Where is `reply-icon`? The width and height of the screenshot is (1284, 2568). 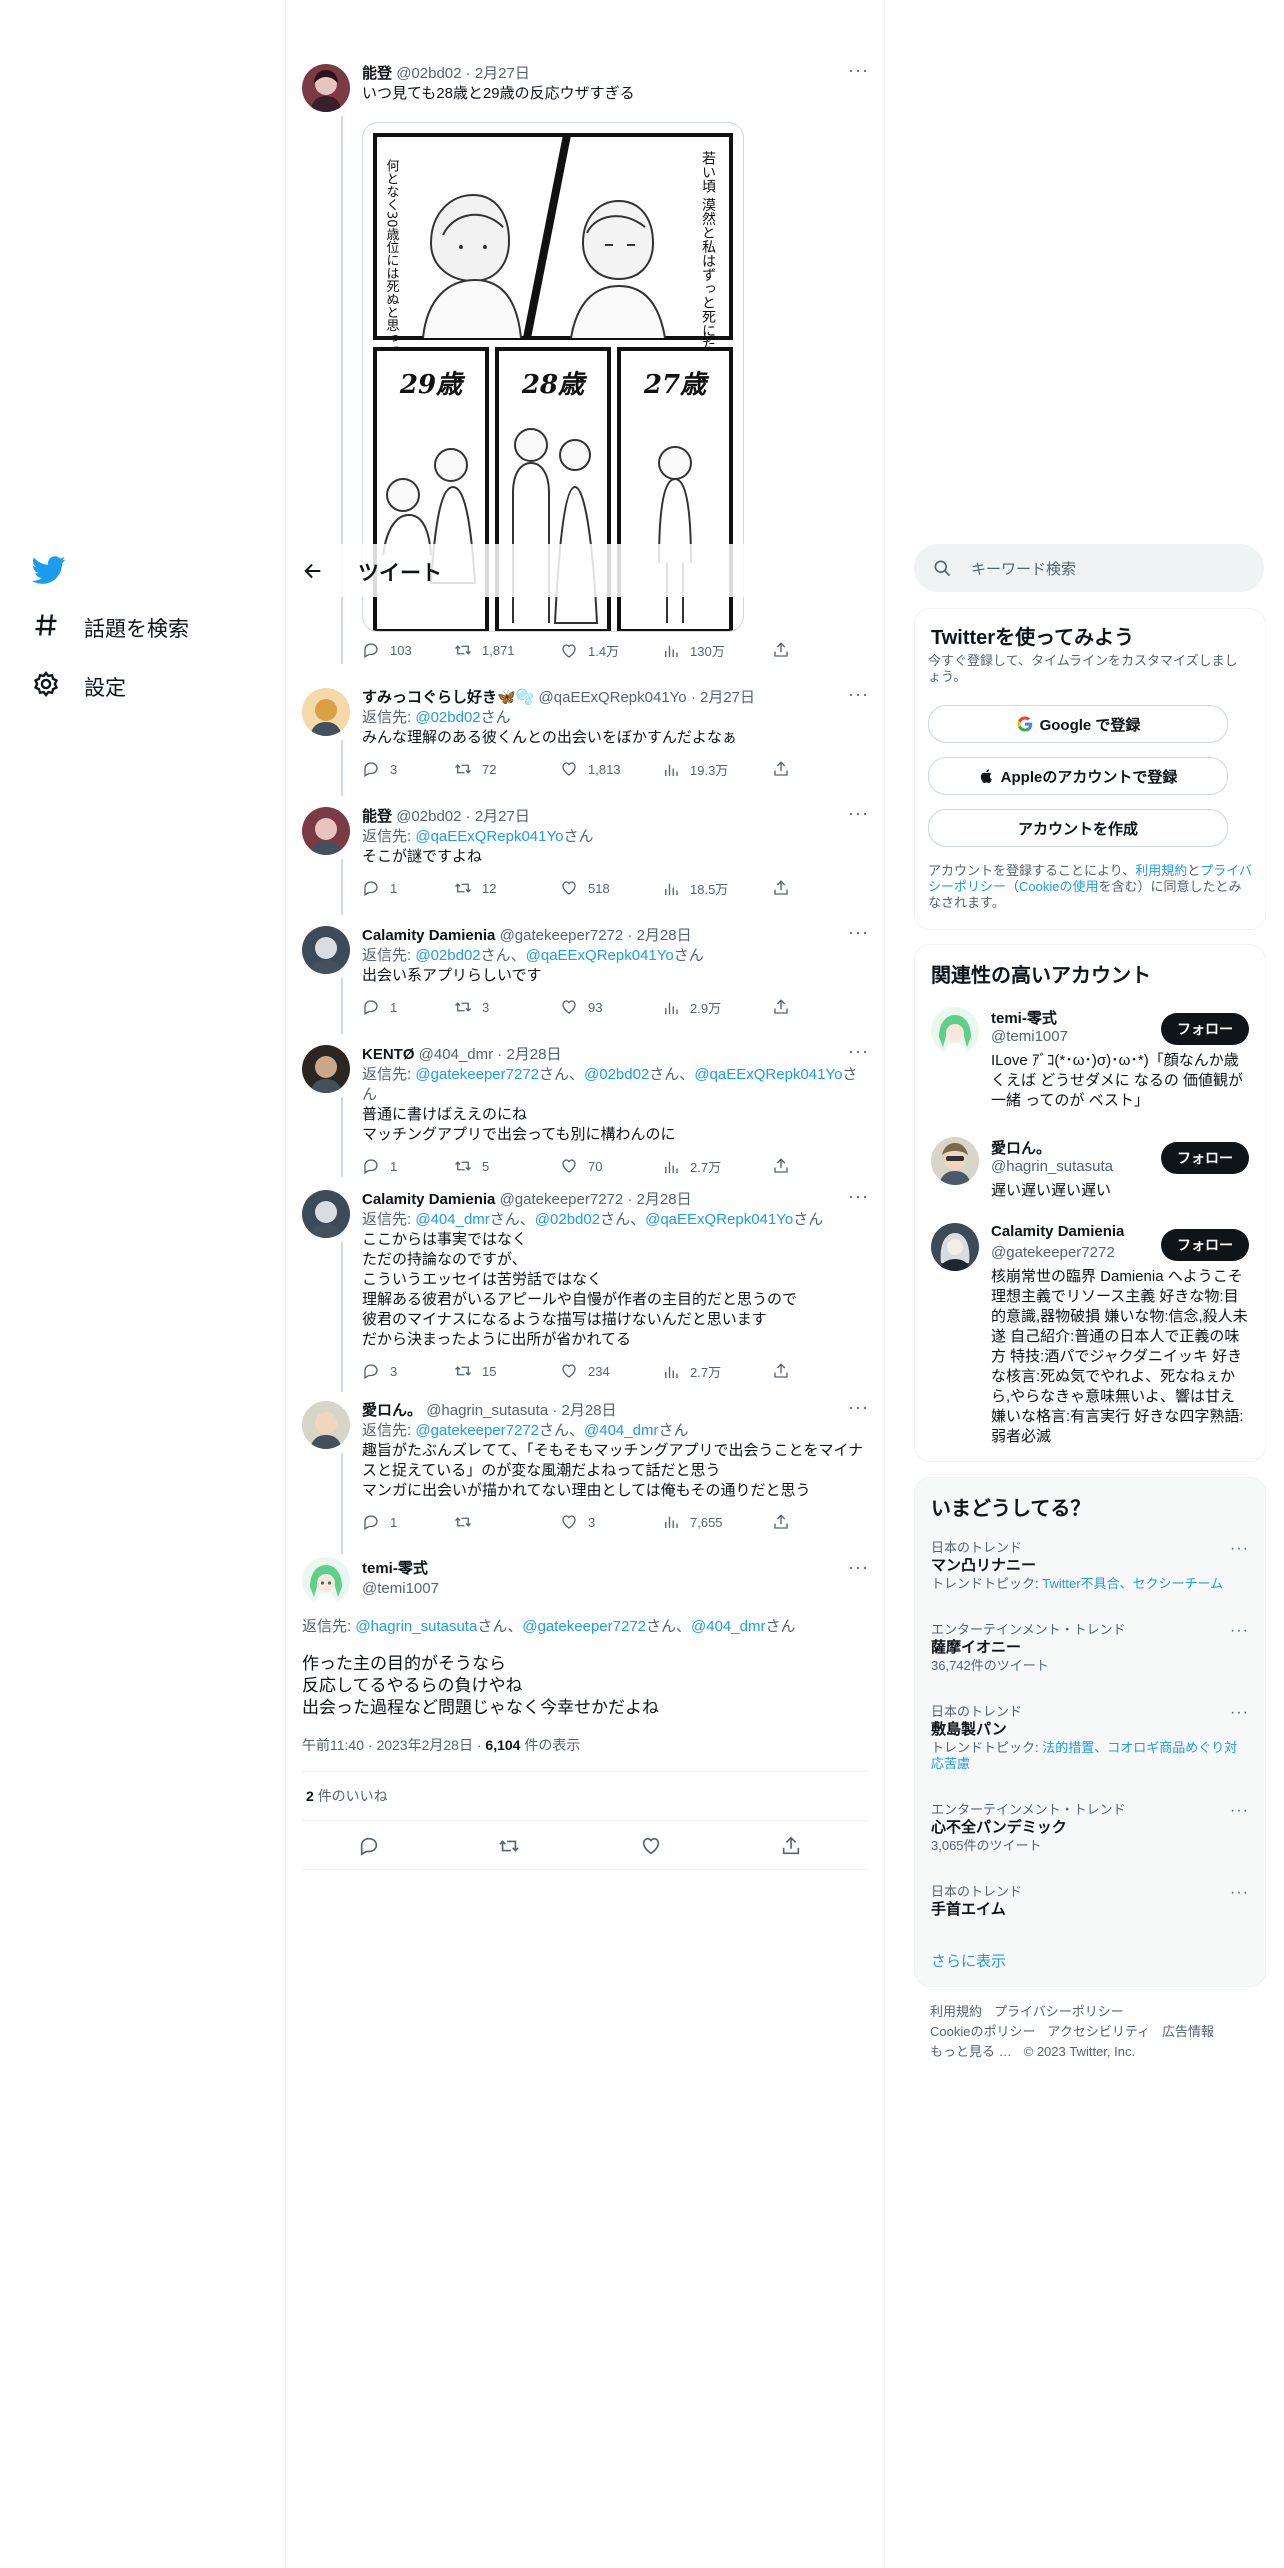 reply-icon is located at coordinates (369, 1846).